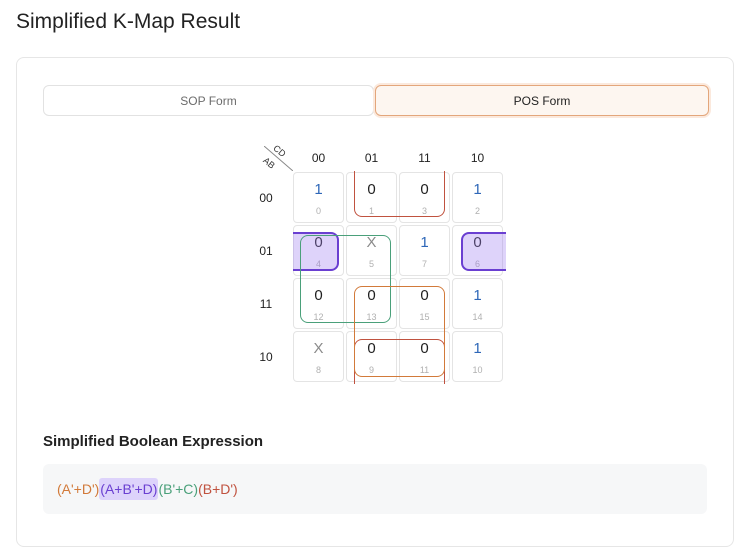 The image size is (750, 547). What do you see at coordinates (129, 489) in the screenshot?
I see `expression-term: (A+B'+D)` at bounding box center [129, 489].